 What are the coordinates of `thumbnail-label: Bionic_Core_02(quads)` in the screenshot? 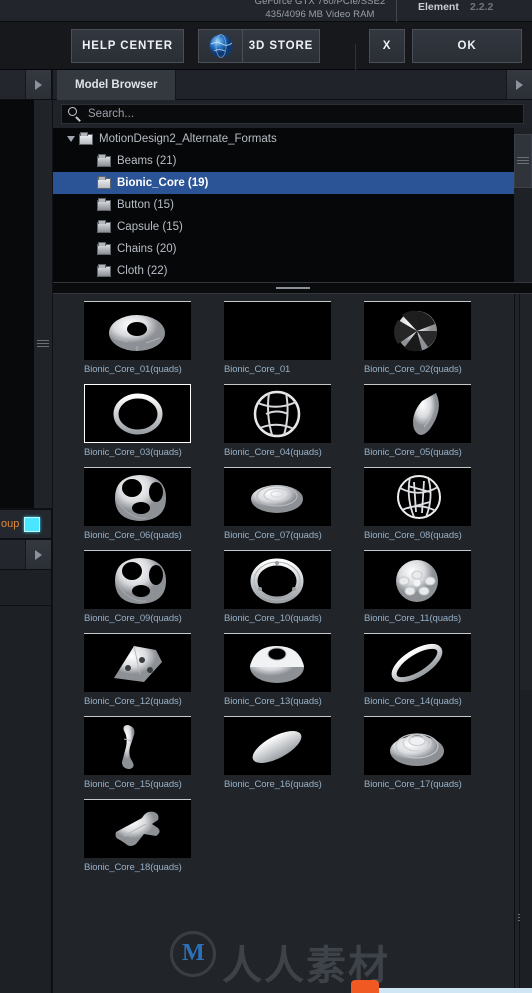 It's located at (413, 369).